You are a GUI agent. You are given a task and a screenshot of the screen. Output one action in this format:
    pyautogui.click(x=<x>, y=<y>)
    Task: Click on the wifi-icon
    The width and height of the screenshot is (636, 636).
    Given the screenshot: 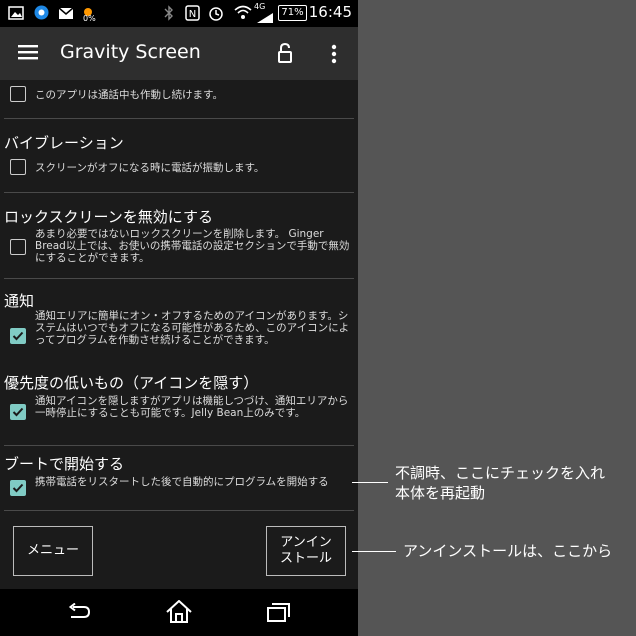 What is the action you would take?
    pyautogui.click(x=243, y=14)
    